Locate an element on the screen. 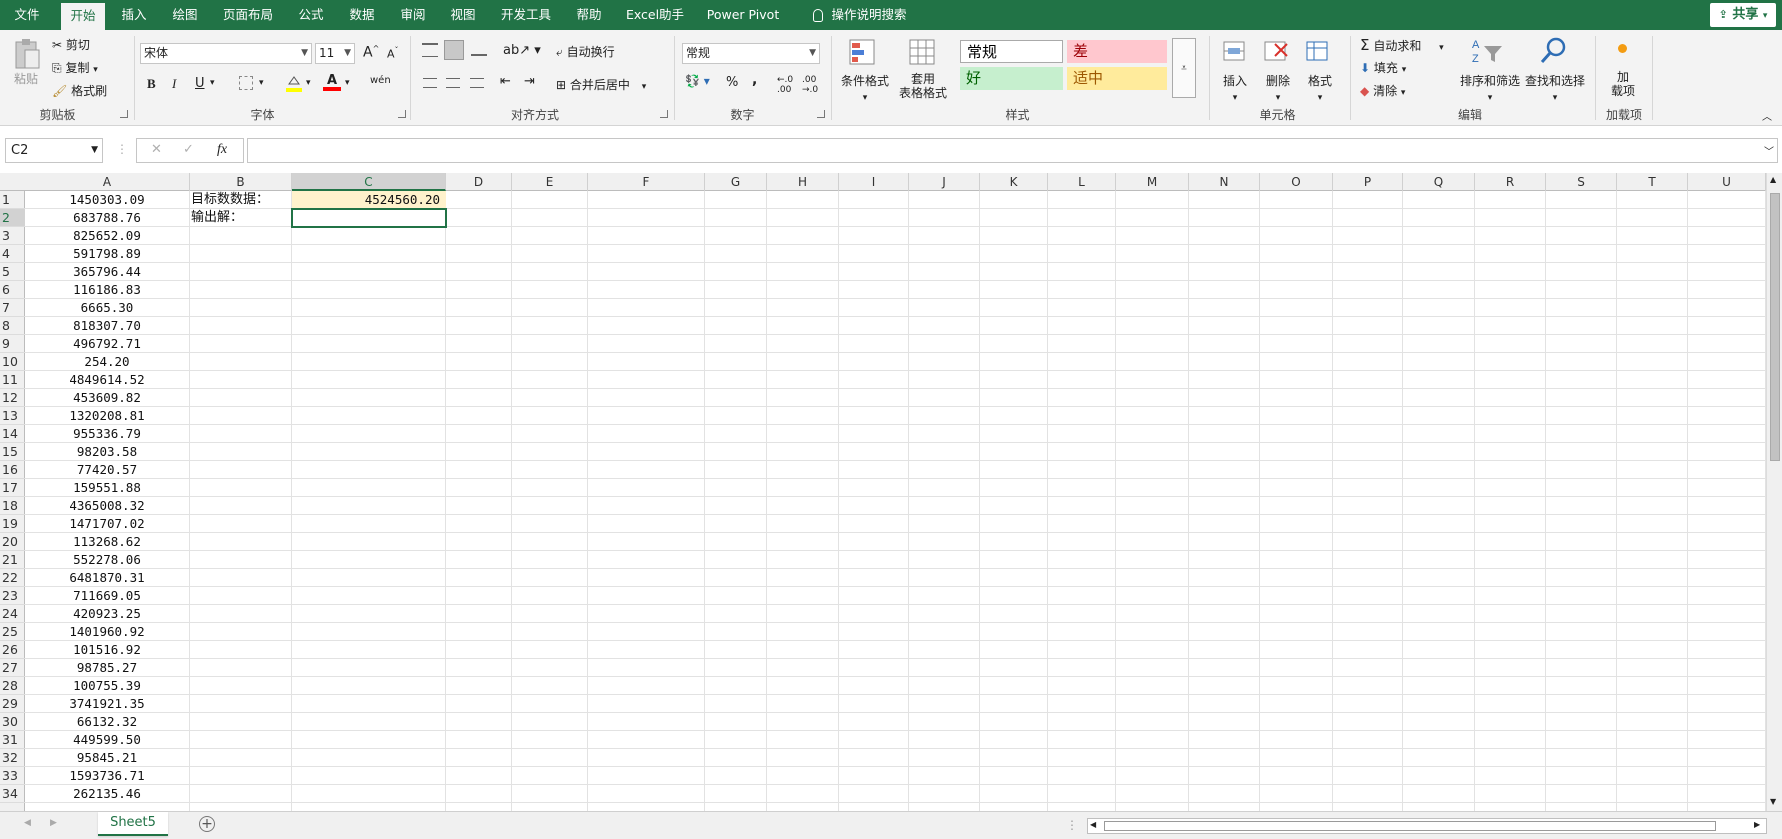 Image resolution: width=1782 pixels, height=839 pixels. cell-A15: 98203.58 is located at coordinates (107, 452).